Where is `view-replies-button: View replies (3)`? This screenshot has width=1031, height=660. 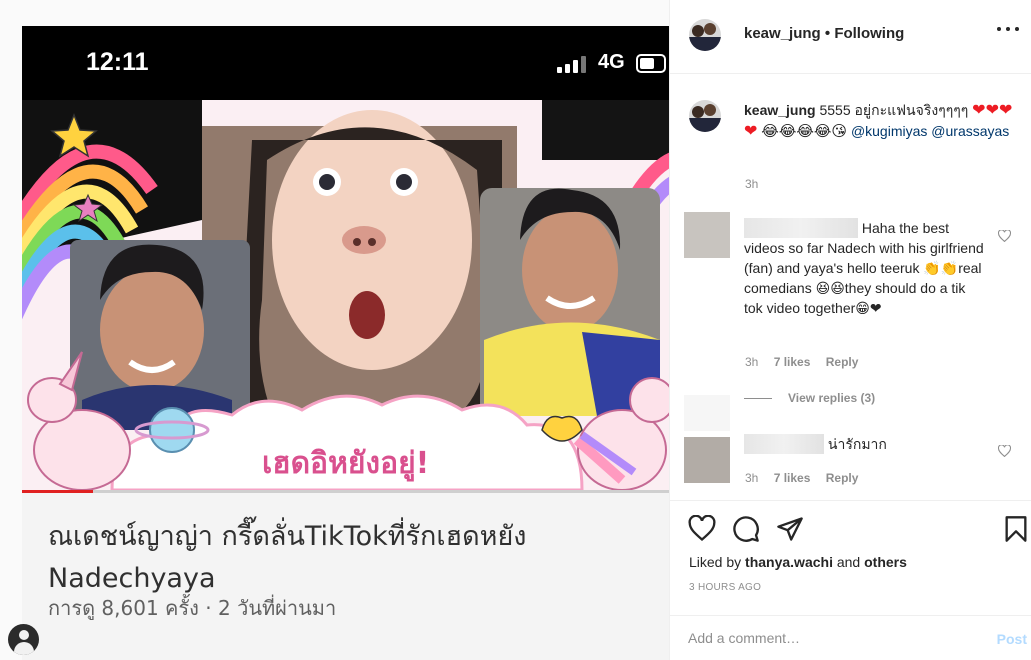 view-replies-button: View replies (3) is located at coordinates (809, 398).